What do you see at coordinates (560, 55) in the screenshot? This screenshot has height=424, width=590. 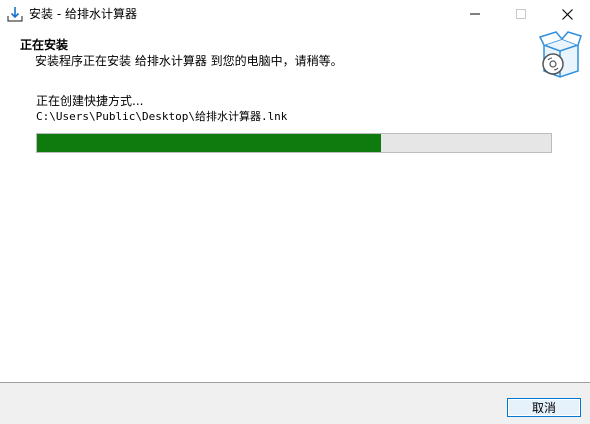 I see `box-cd-icon` at bounding box center [560, 55].